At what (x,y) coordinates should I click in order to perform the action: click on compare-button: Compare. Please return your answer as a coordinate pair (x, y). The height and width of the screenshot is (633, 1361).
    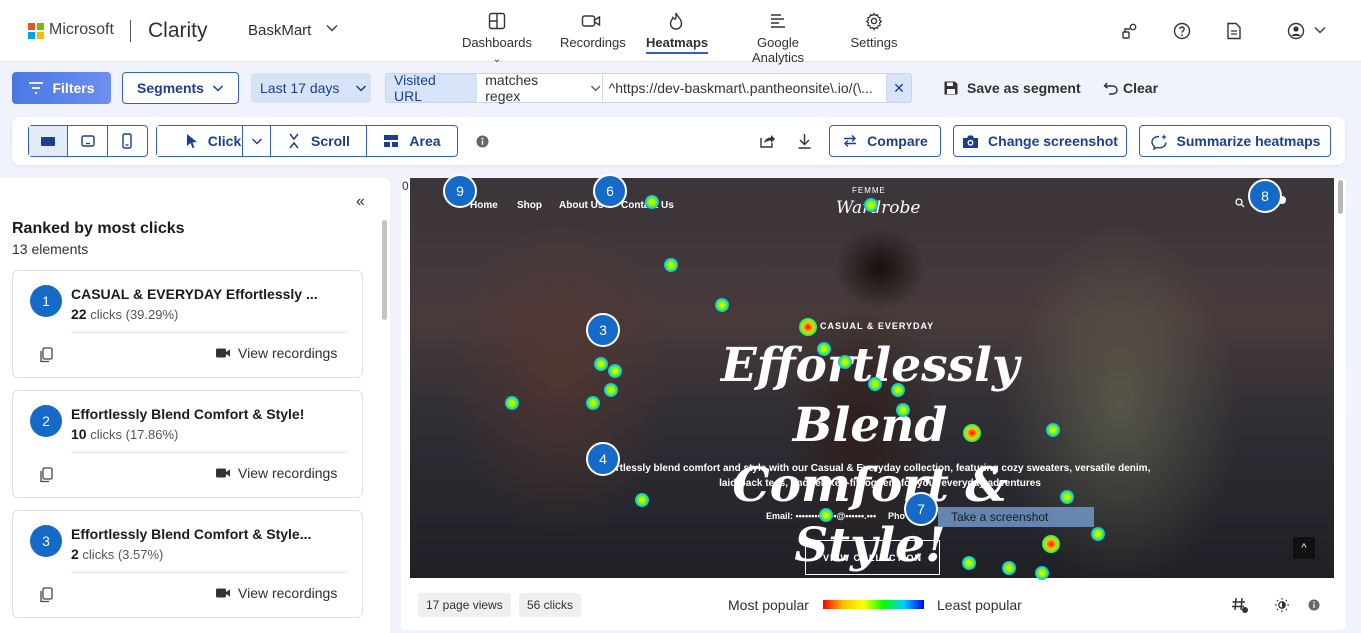
    Looking at the image, I should click on (885, 141).